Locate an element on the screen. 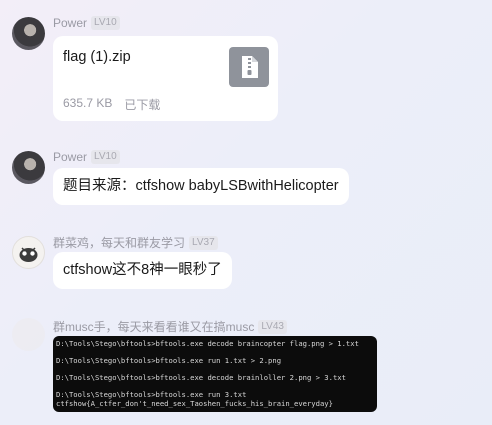  file-card: flag (1).zip 635.7 KB 已下载 is located at coordinates (165, 78).